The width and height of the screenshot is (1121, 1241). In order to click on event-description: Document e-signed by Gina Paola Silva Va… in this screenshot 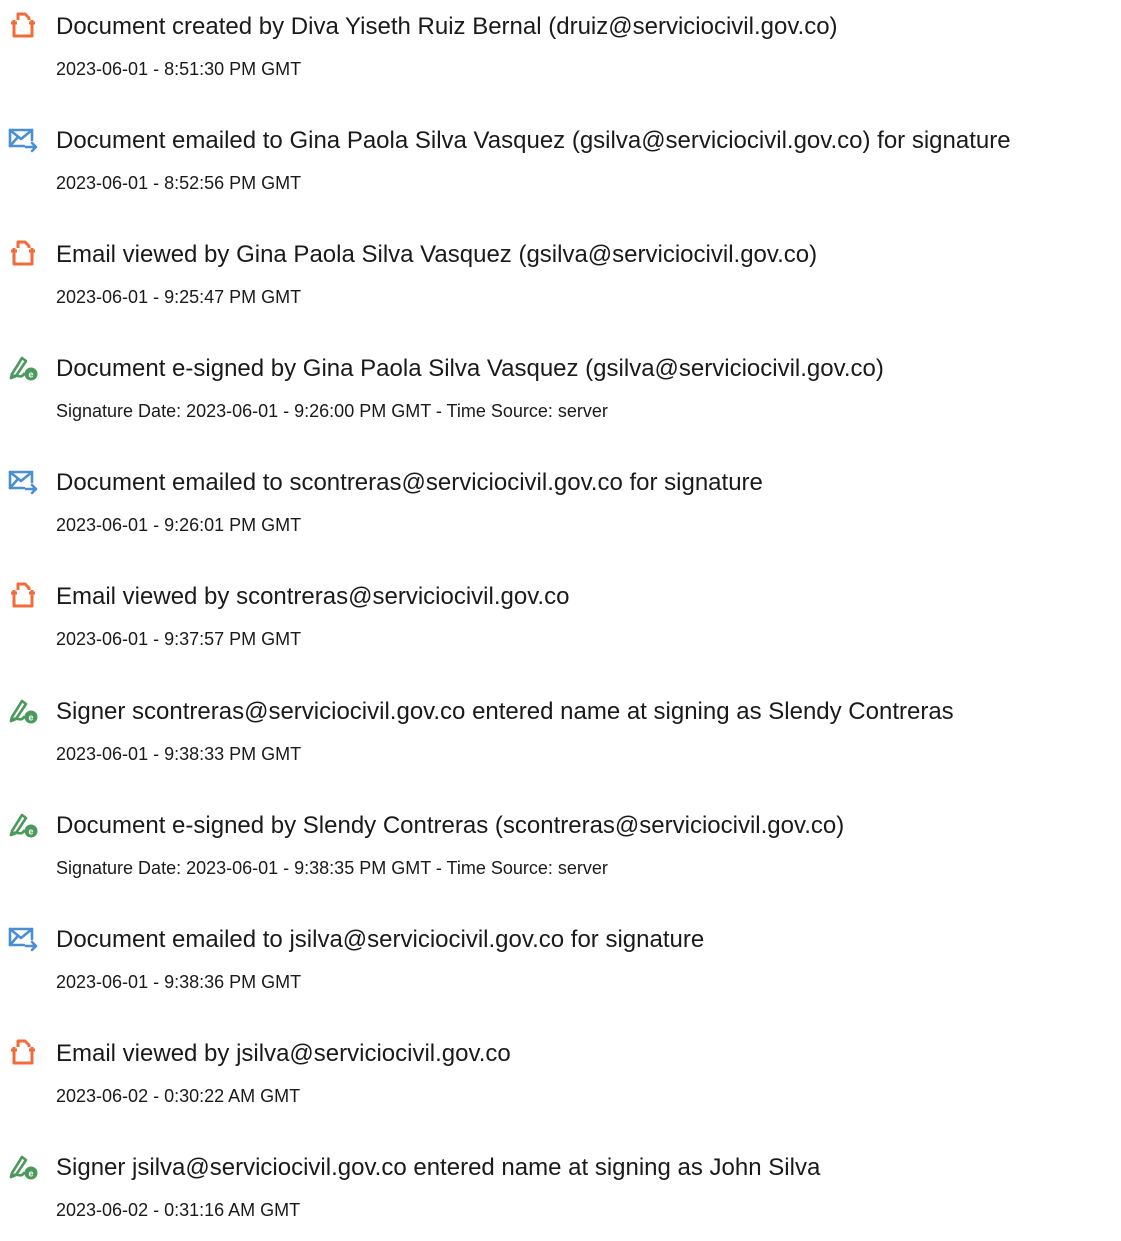, I will do `click(470, 368)`.